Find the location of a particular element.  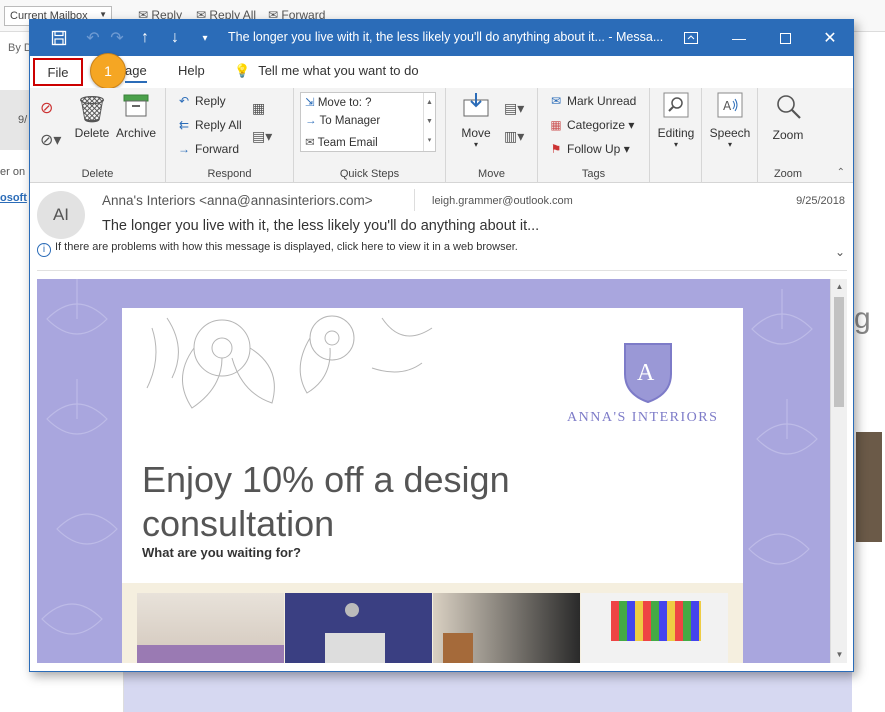

zoom-button: Zoom is located at coordinates (788, 117).